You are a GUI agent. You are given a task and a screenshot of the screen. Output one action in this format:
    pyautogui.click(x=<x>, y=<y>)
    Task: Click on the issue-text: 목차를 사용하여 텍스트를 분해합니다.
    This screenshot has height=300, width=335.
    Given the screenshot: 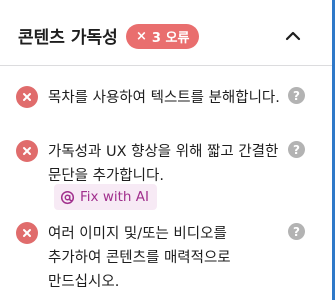 What is the action you would take?
    pyautogui.click(x=164, y=98)
    